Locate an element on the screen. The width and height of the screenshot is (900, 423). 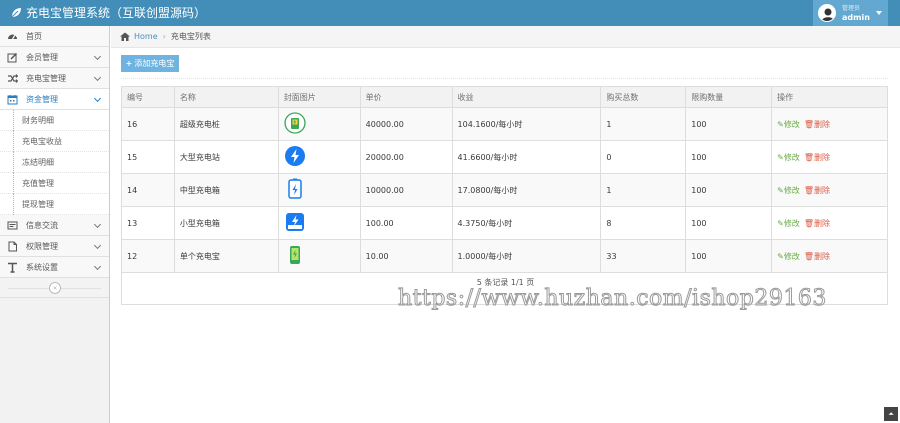
user-avatar-icon is located at coordinates (827, 13).